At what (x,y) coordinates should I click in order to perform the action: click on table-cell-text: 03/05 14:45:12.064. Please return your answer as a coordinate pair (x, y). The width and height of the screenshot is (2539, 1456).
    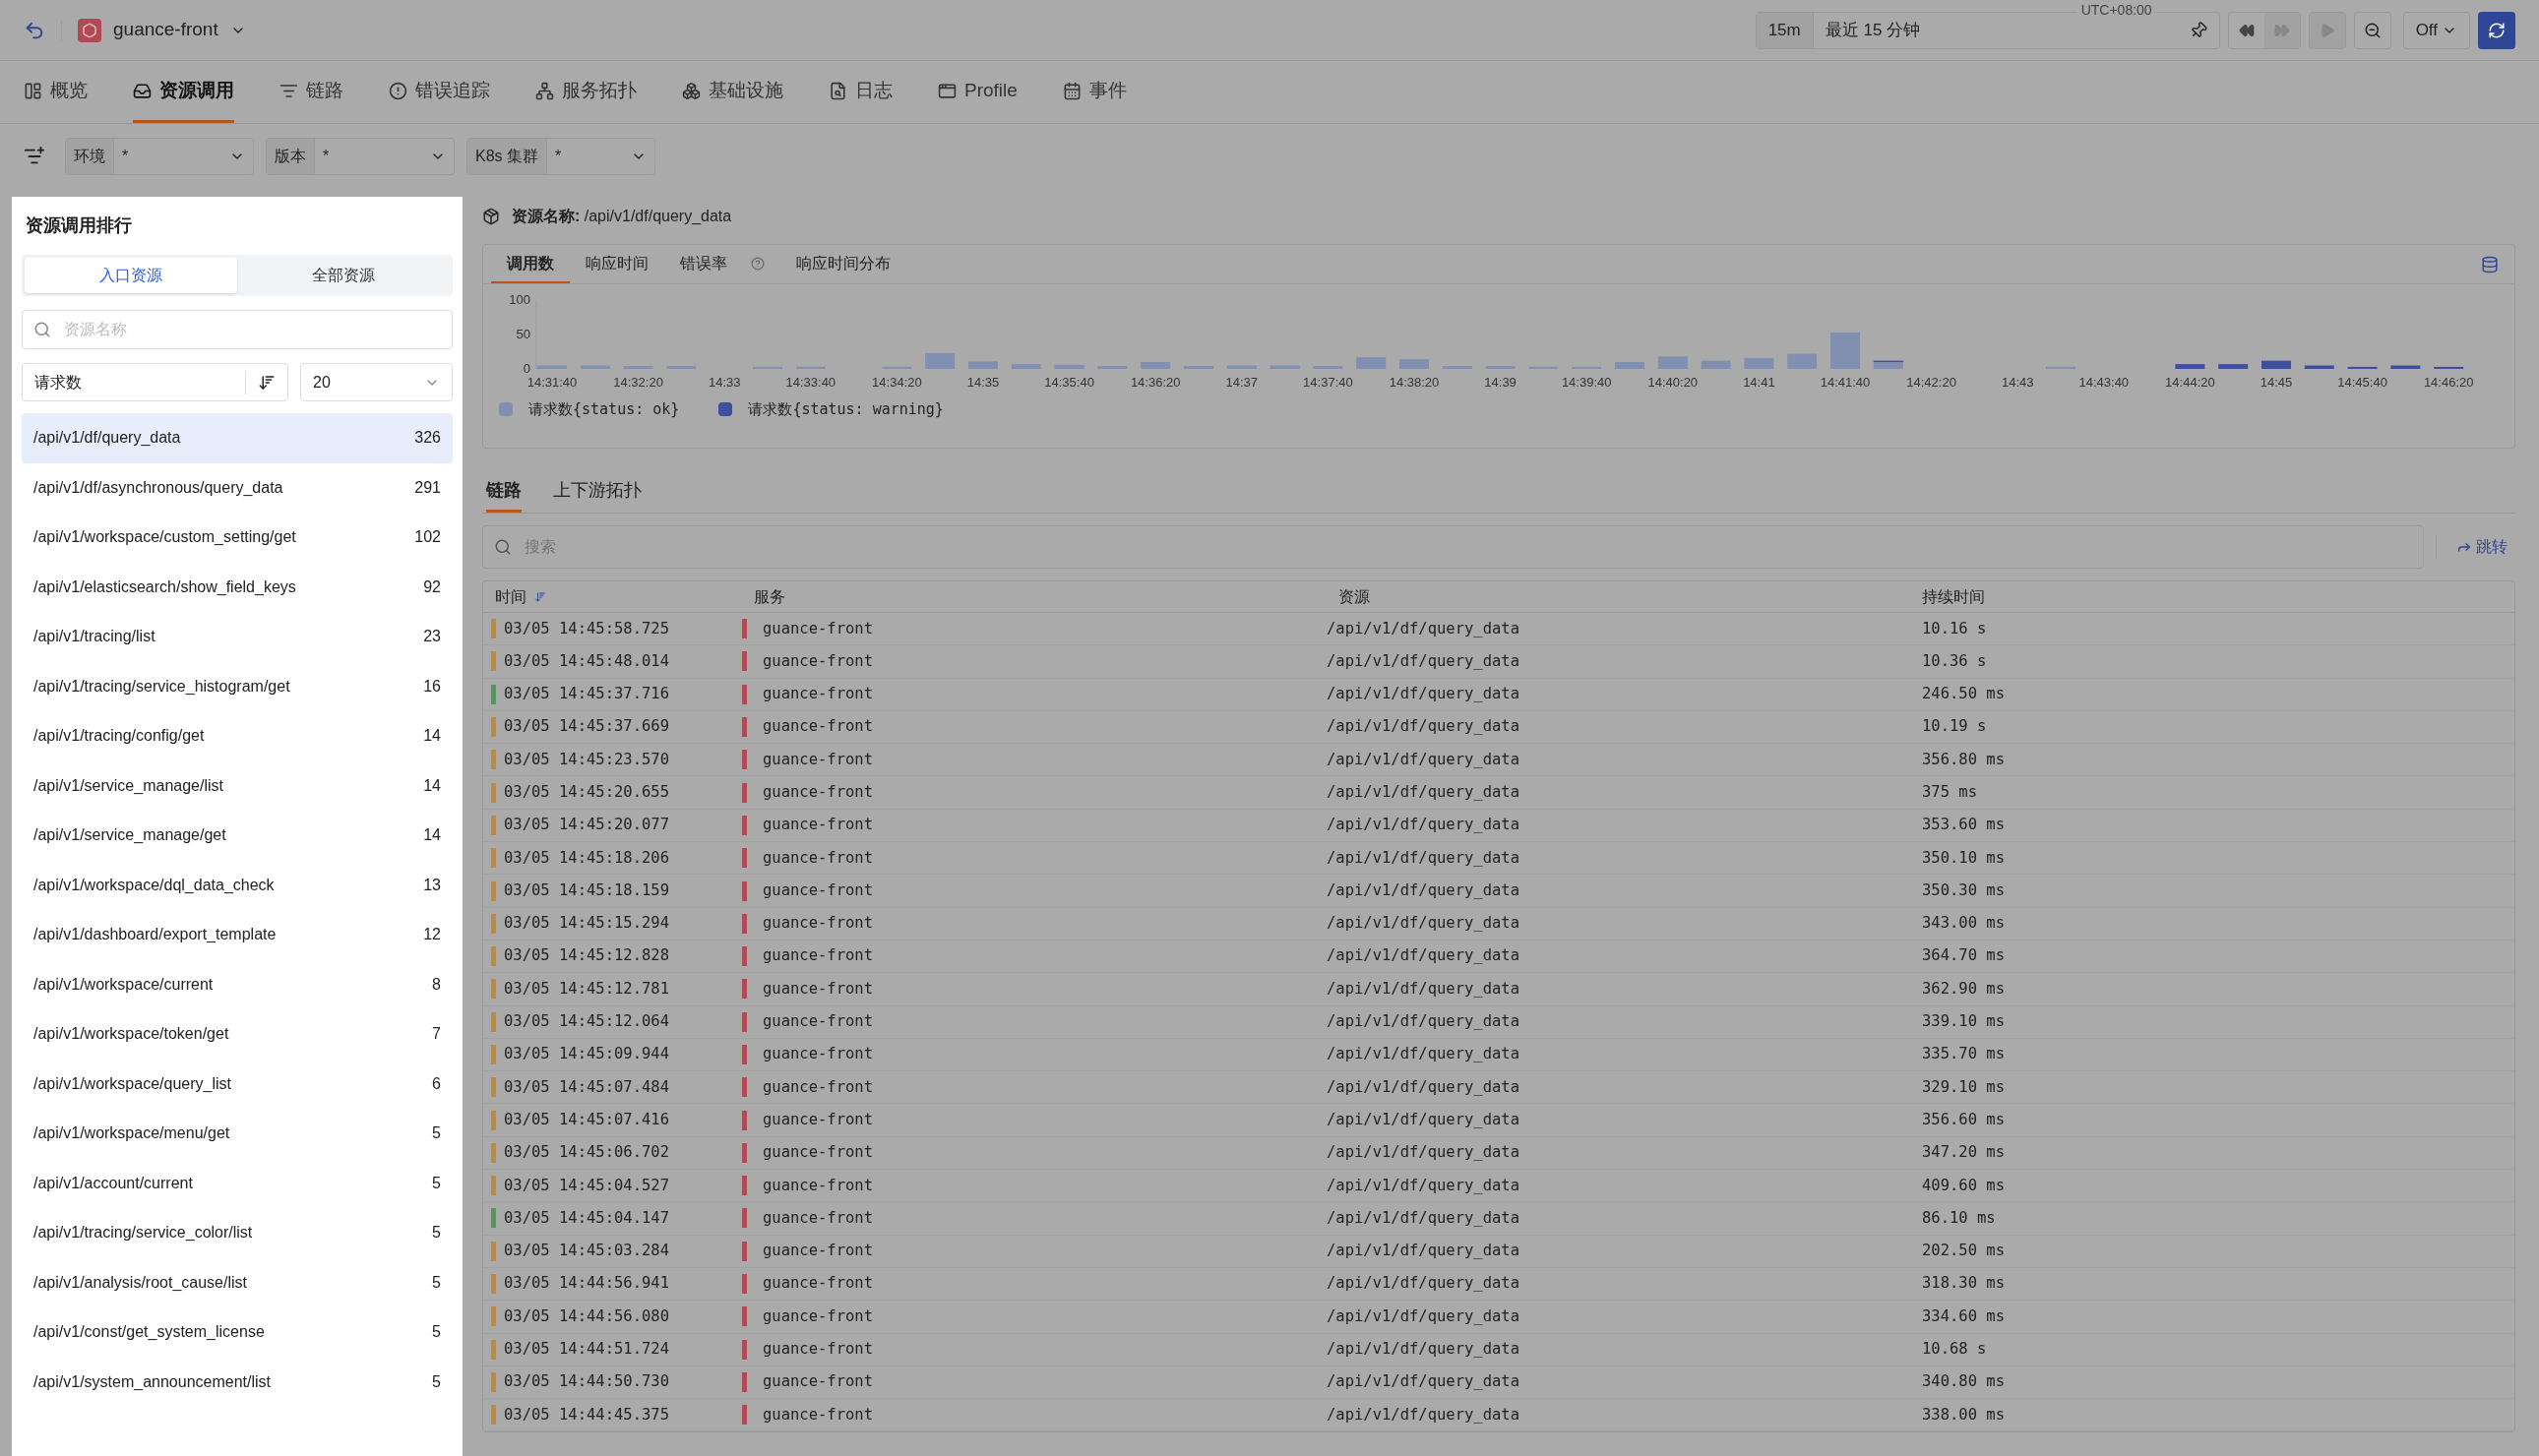
    Looking at the image, I should click on (586, 1022).